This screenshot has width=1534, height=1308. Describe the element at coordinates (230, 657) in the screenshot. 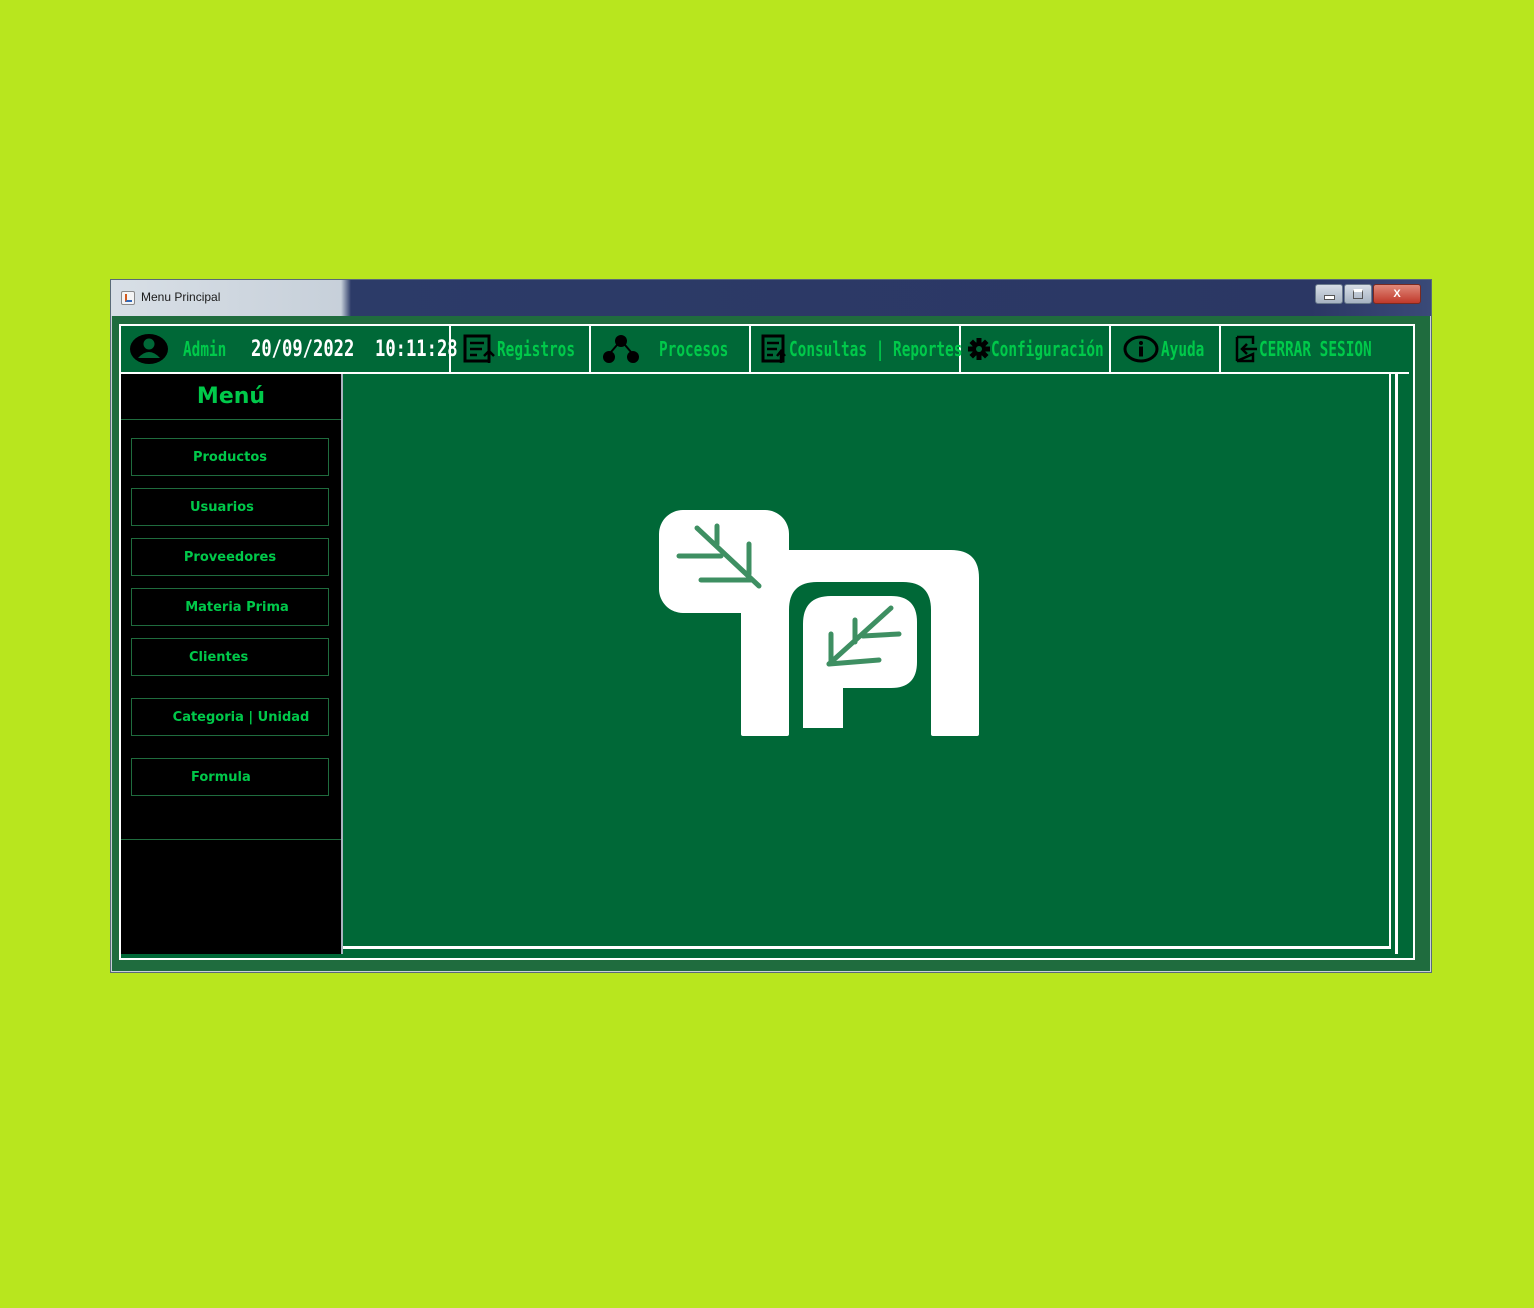

I see `sidebar-item-clientes: Clientes` at that location.